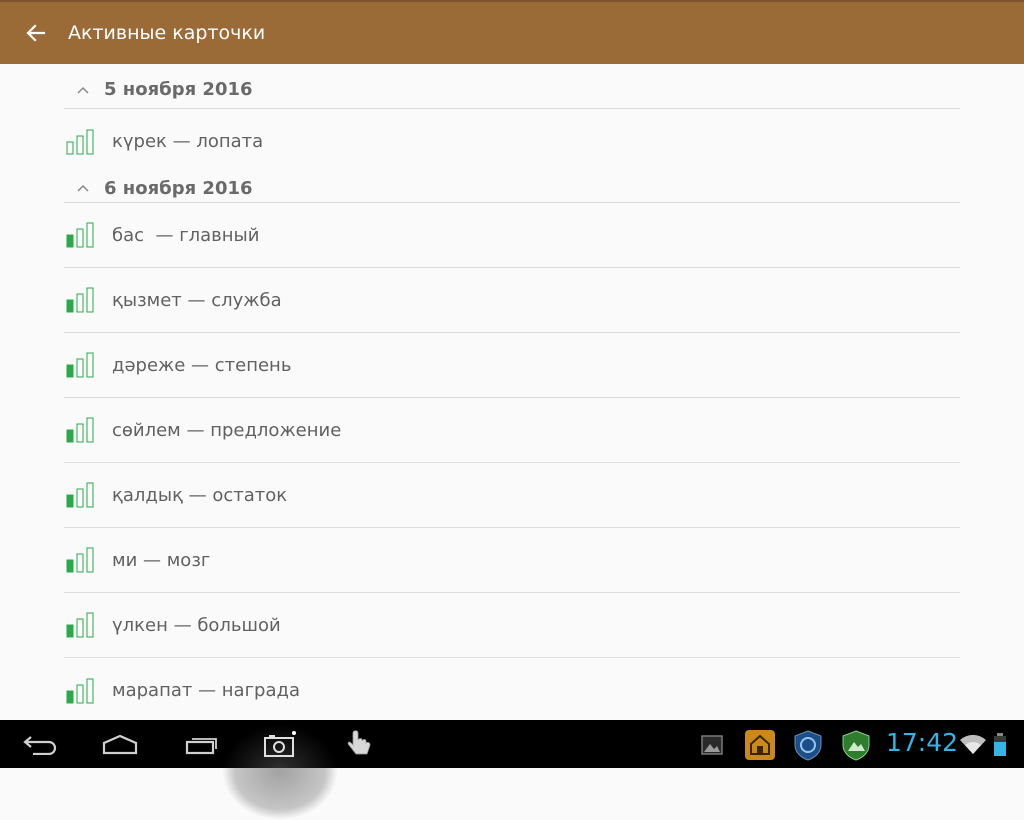 The width and height of the screenshot is (1024, 820). I want to click on home-nav-icon, so click(120, 744).